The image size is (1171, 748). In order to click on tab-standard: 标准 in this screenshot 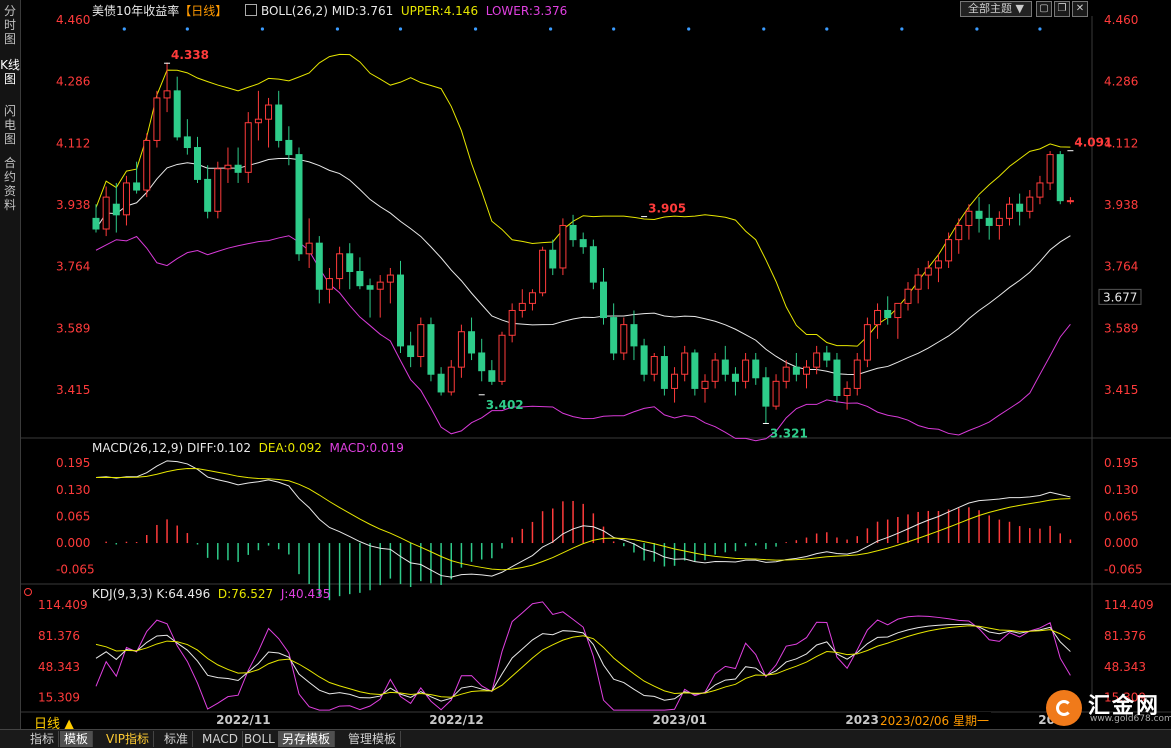, I will do `click(177, 739)`.